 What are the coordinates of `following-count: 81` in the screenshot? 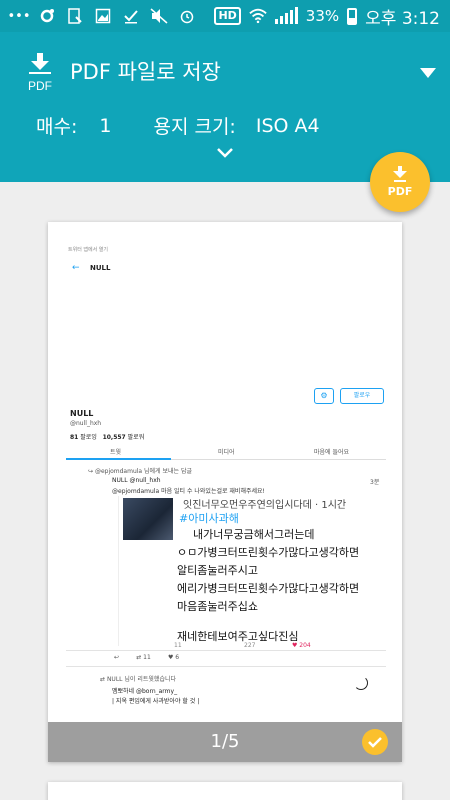 It's located at (74, 437).